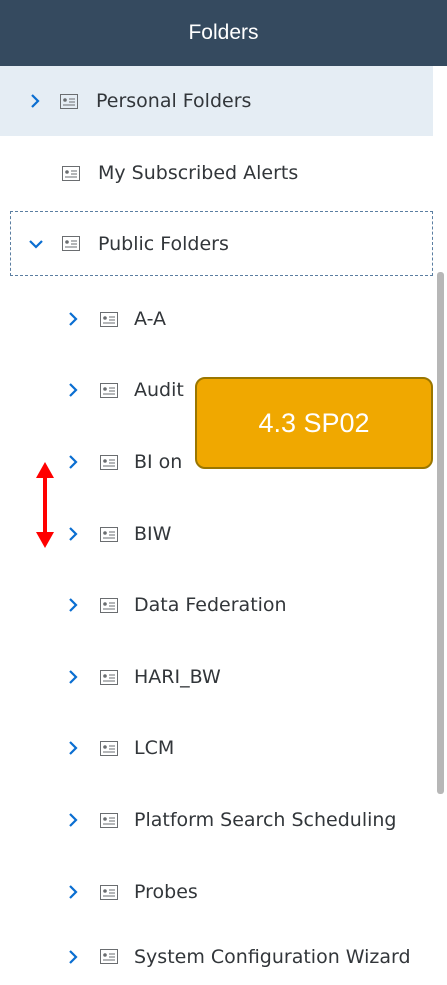 Image resolution: width=447 pixels, height=985 pixels. Describe the element at coordinates (166, 892) in the screenshot. I see `tree-item-label: Probes` at that location.